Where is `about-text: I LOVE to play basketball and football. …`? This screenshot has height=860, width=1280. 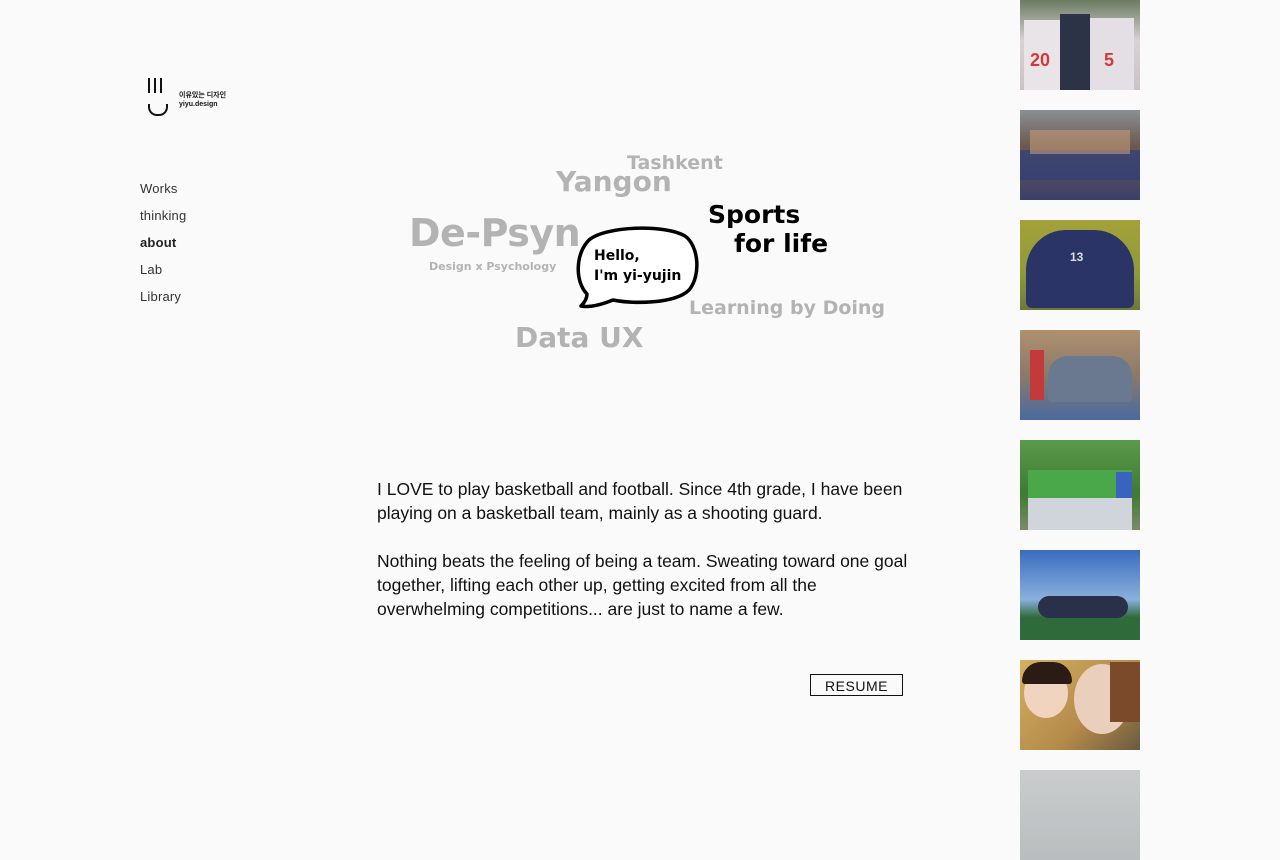 about-text: I LOVE to play basketball and football. … is located at coordinates (647, 561).